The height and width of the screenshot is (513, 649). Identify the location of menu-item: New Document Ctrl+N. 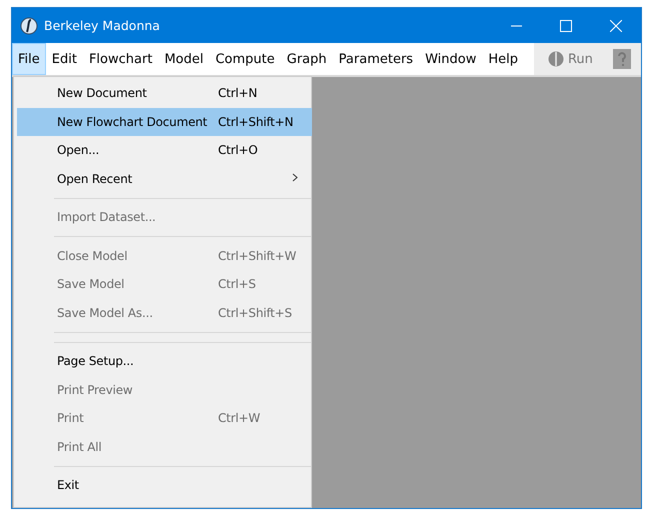
(164, 93).